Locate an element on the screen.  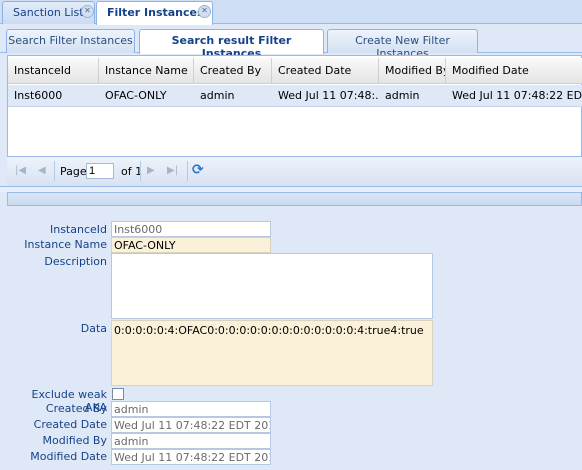
instanceid-field: Inst6000 is located at coordinates (191, 229).